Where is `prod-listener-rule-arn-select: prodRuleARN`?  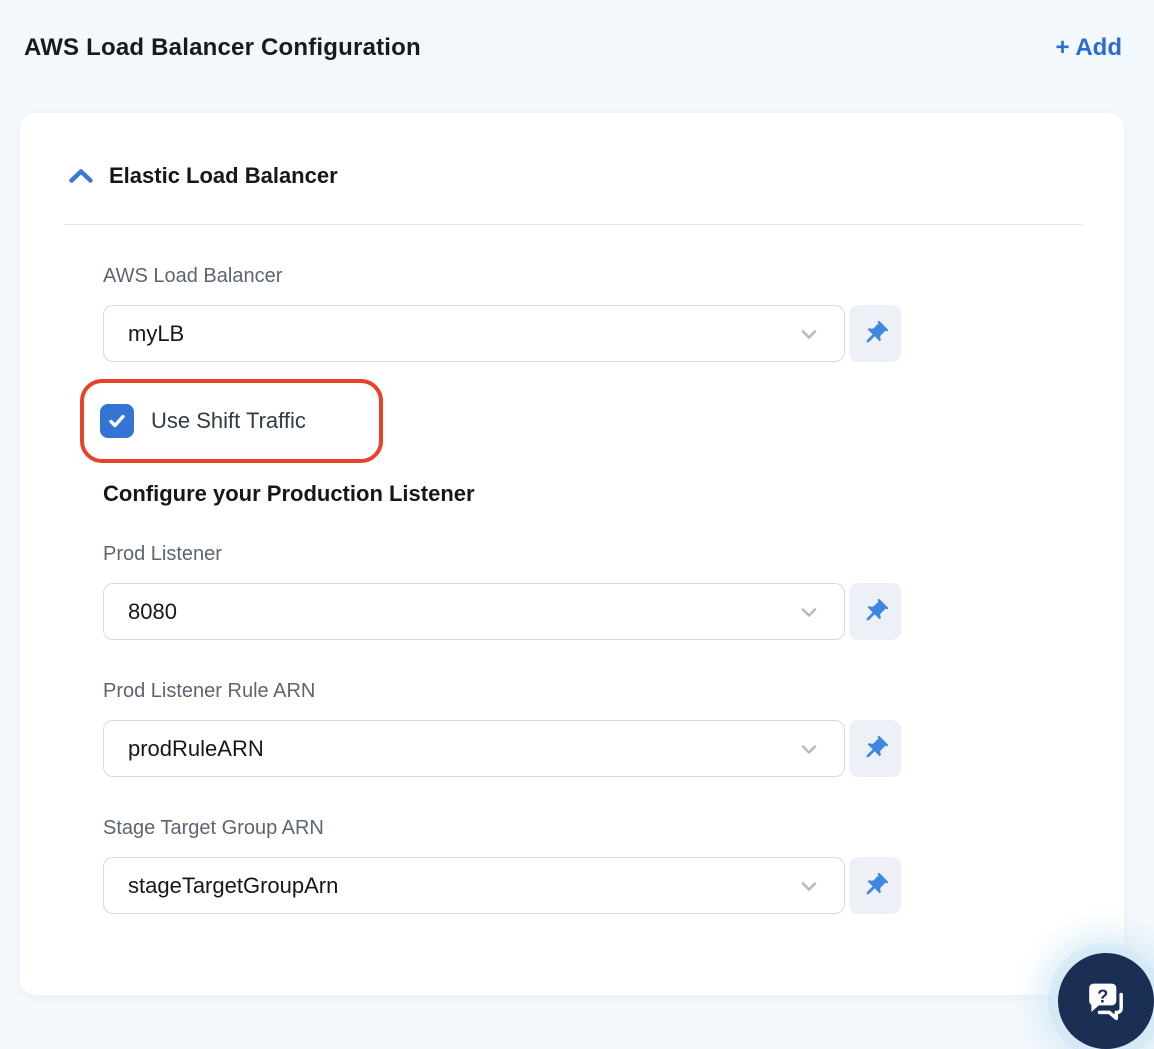
prod-listener-rule-arn-select: prodRuleARN is located at coordinates (474, 748).